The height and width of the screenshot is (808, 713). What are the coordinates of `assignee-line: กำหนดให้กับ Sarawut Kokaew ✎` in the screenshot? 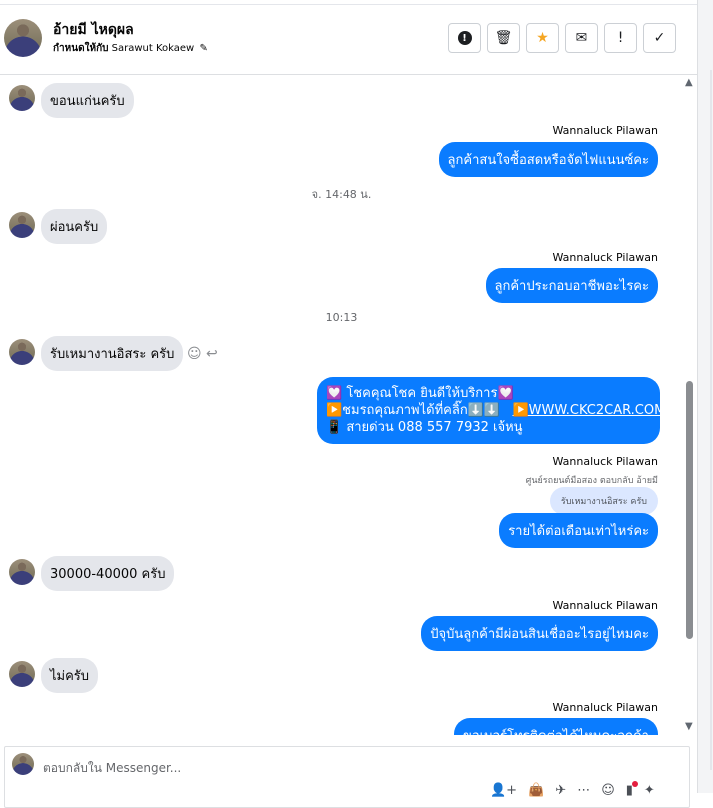 It's located at (130, 48).